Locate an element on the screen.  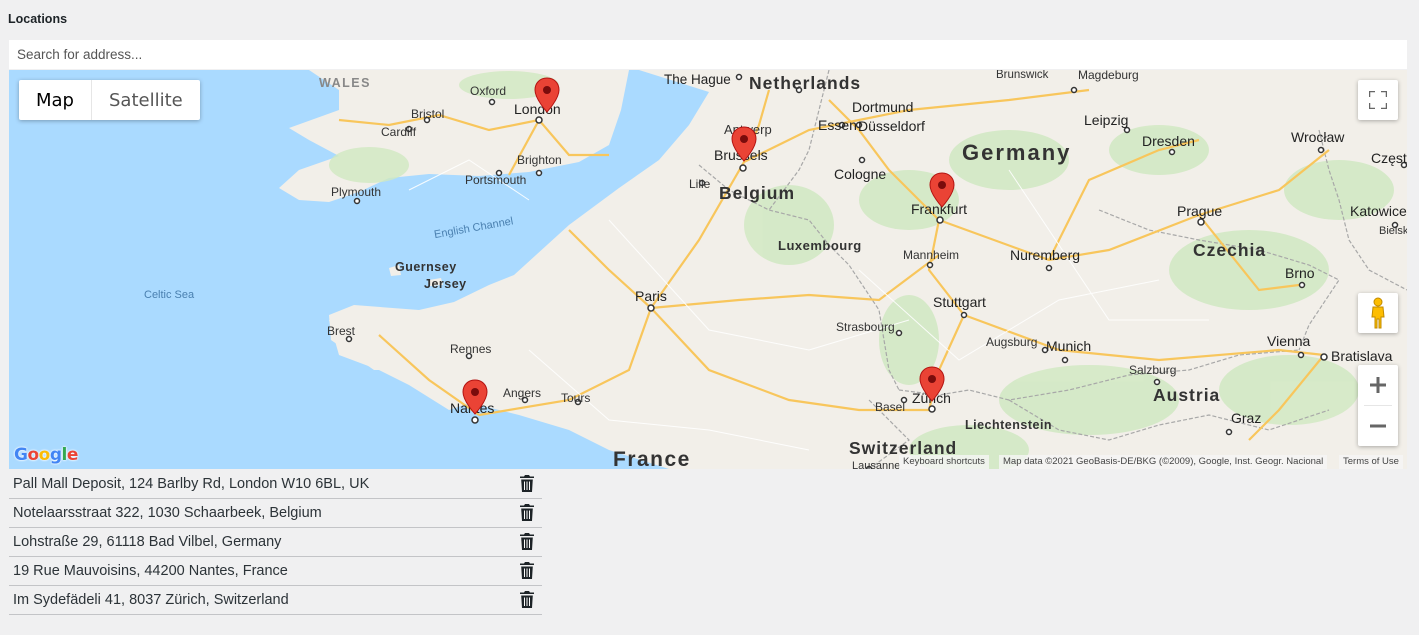
address-search-input is located at coordinates (708, 54).